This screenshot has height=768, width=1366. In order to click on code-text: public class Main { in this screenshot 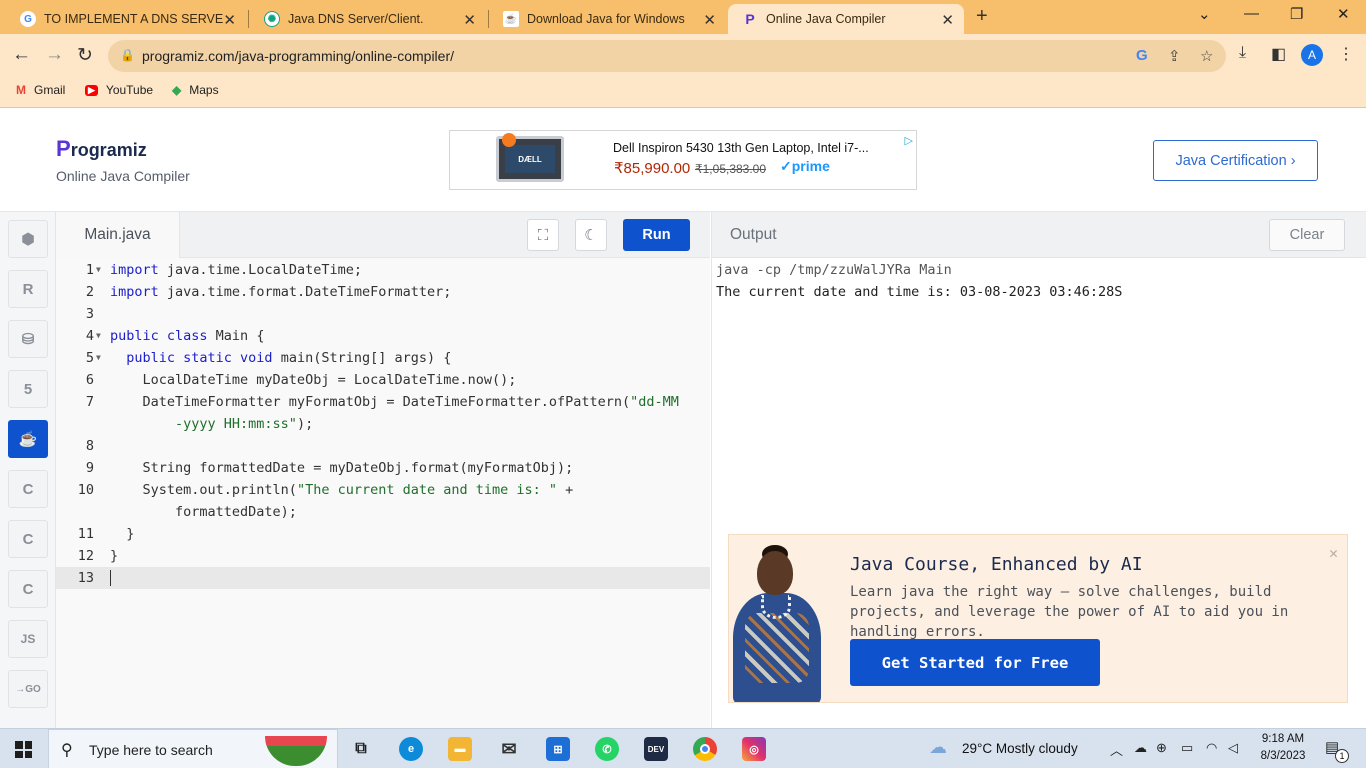, I will do `click(187, 336)`.